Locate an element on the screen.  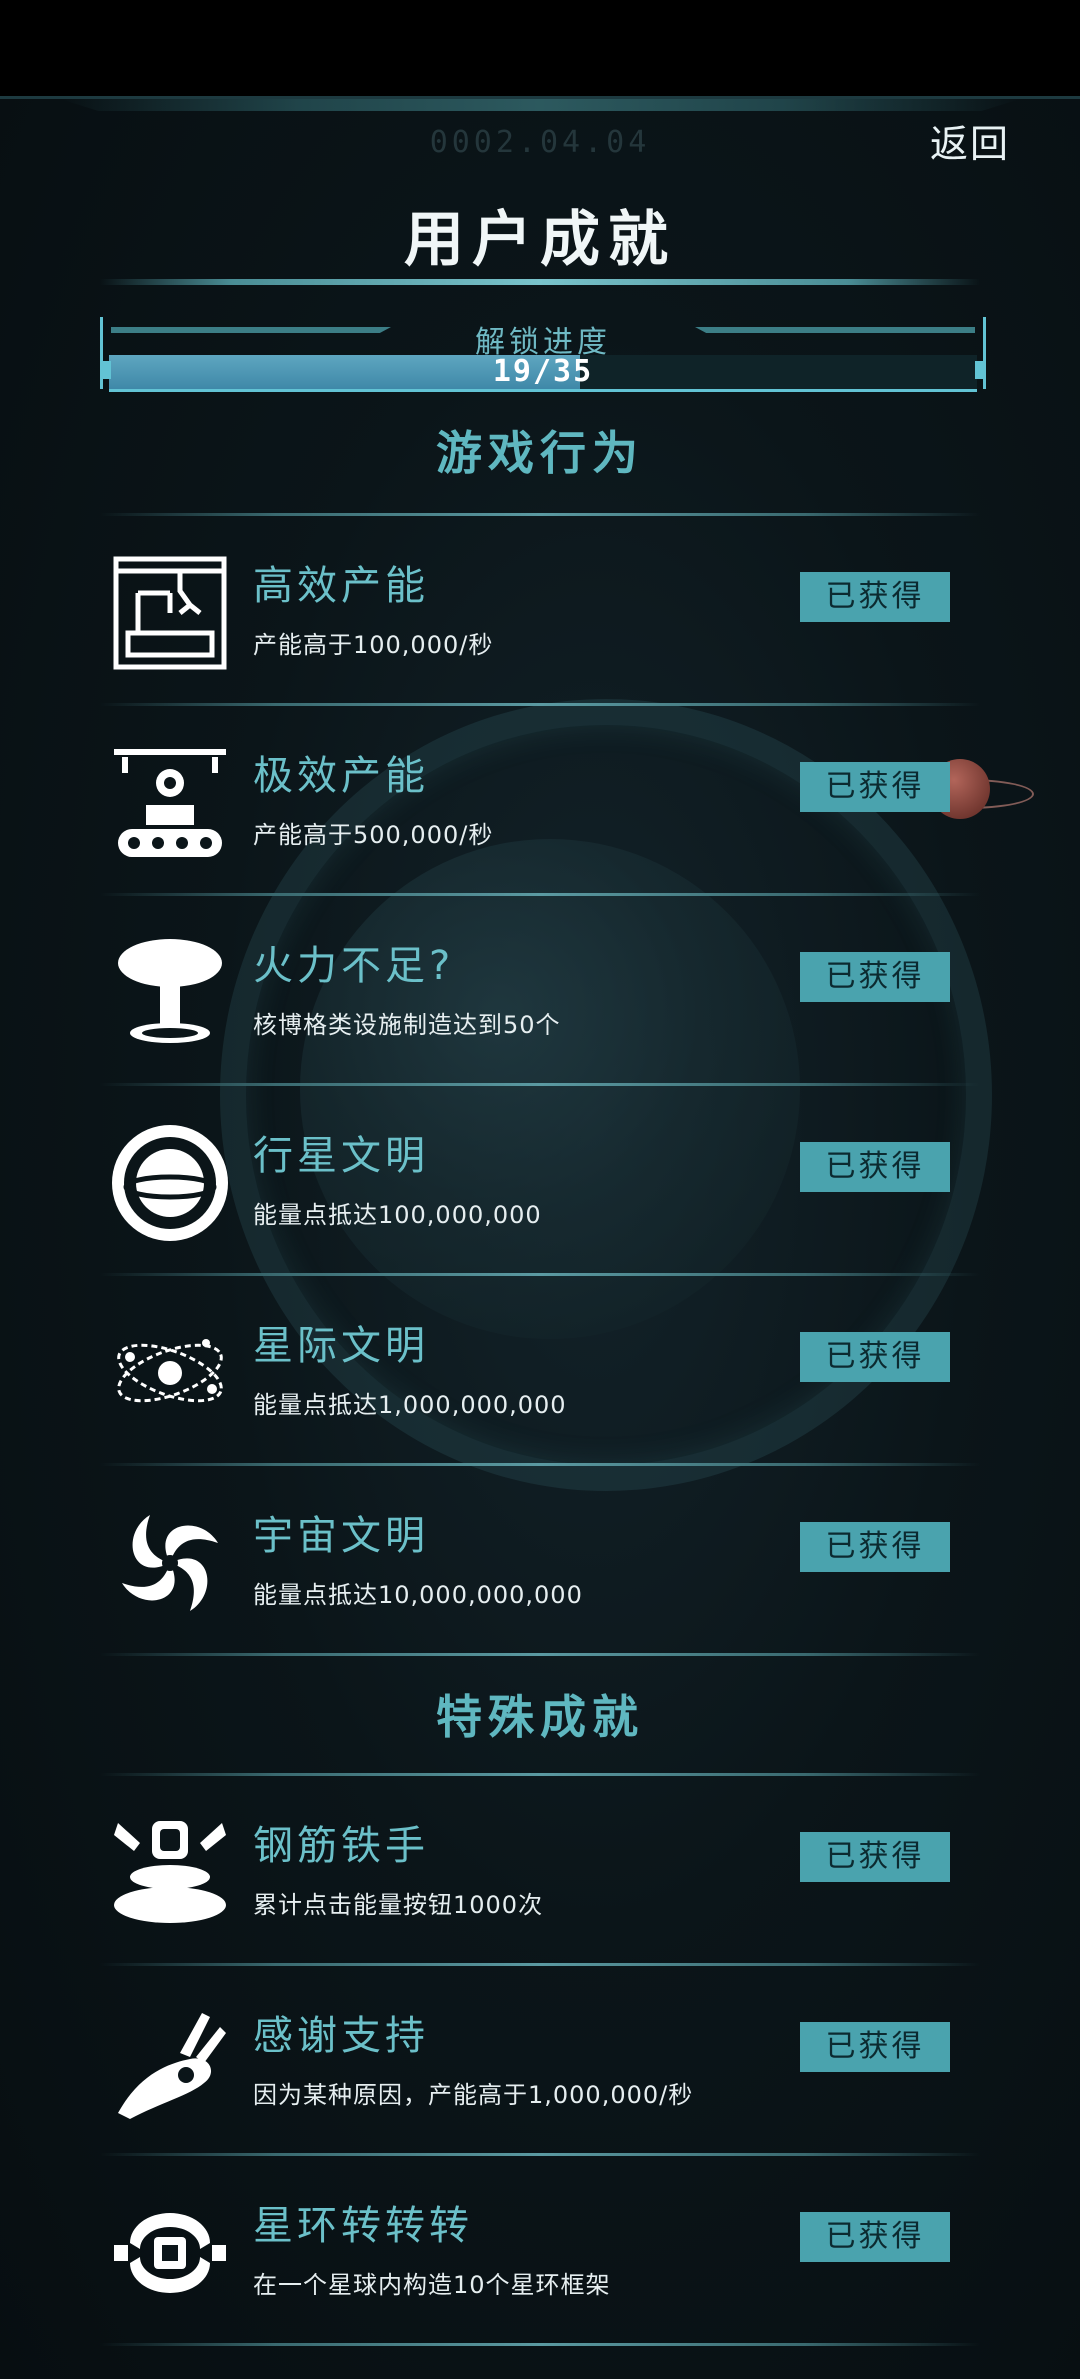
achievement-desc: 产能高于500,000/秒 is located at coordinates (373, 835).